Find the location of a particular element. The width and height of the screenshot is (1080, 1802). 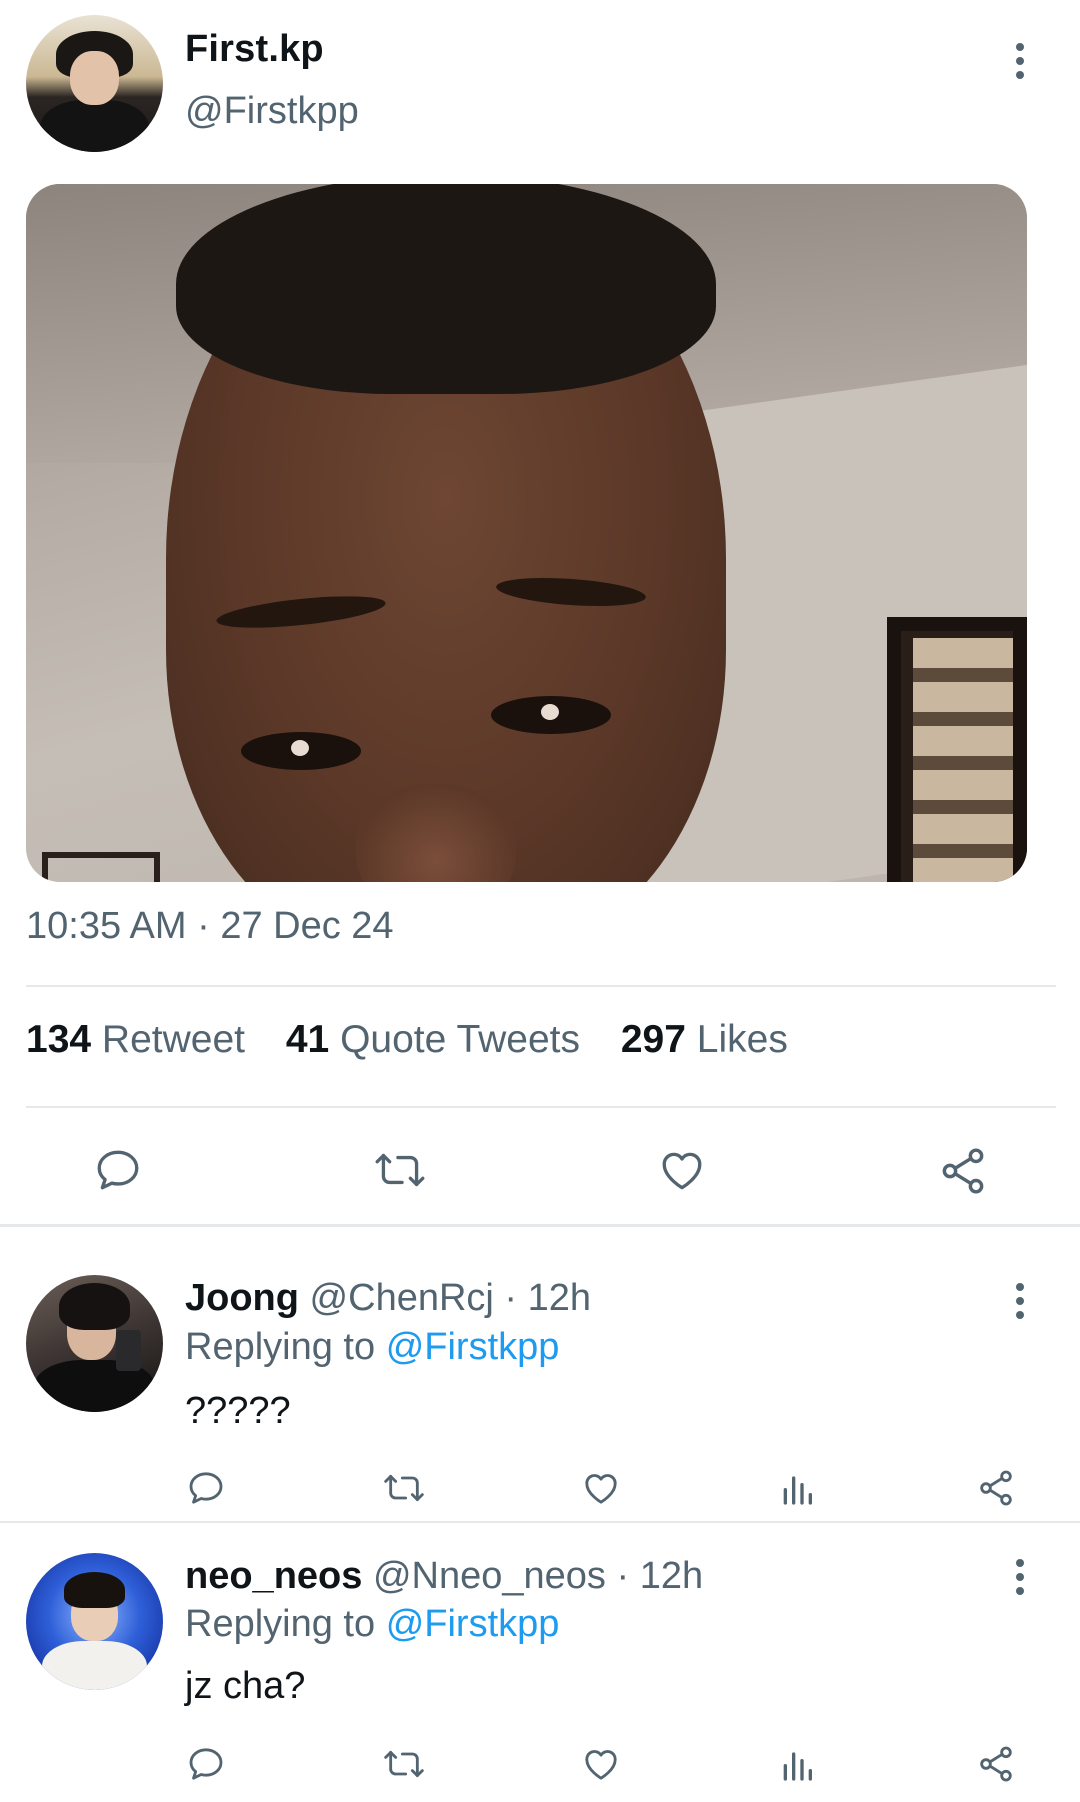

author-avatar is located at coordinates (94, 83).